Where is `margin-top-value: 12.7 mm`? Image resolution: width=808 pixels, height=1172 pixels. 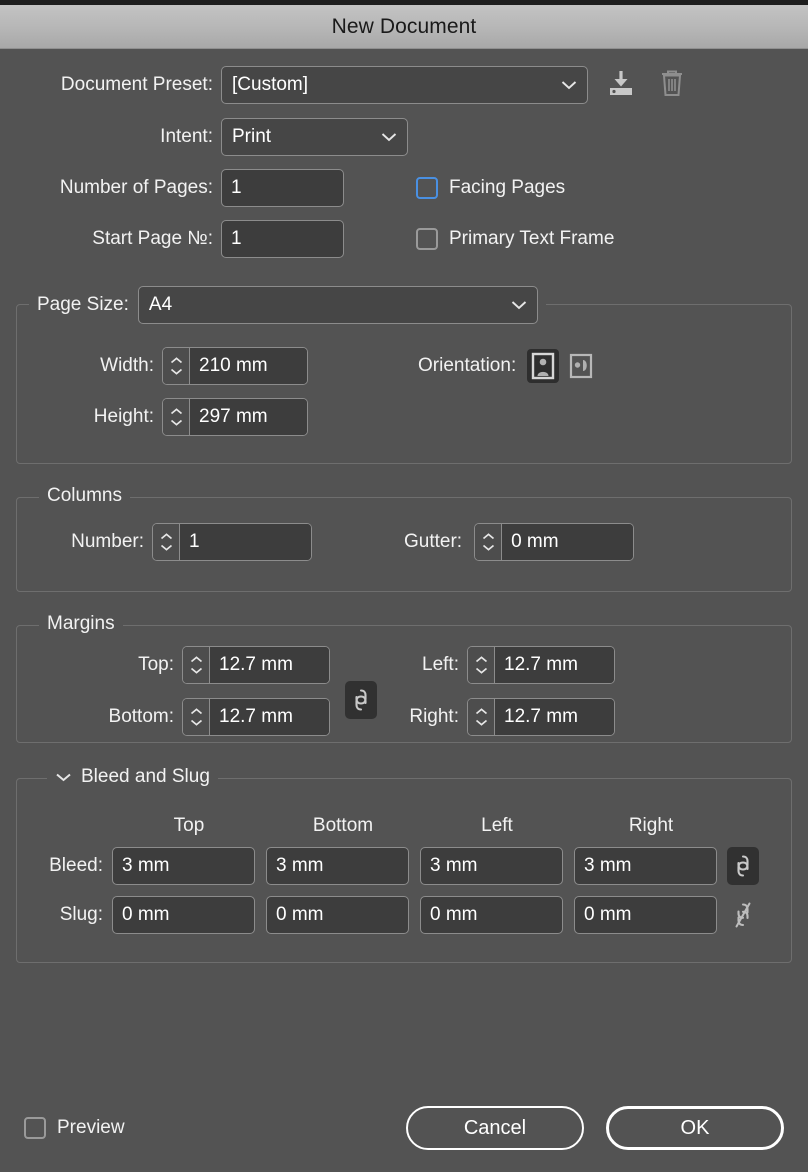
margin-top-value: 12.7 mm is located at coordinates (269, 665).